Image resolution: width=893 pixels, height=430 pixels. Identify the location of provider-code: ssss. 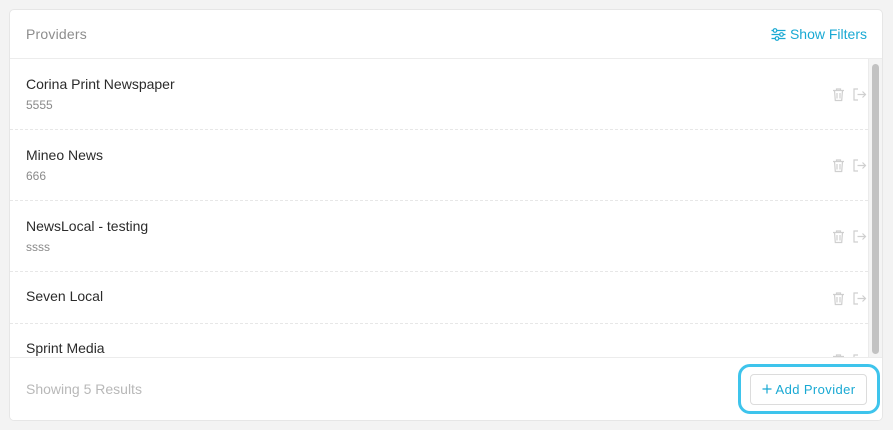
(38, 247).